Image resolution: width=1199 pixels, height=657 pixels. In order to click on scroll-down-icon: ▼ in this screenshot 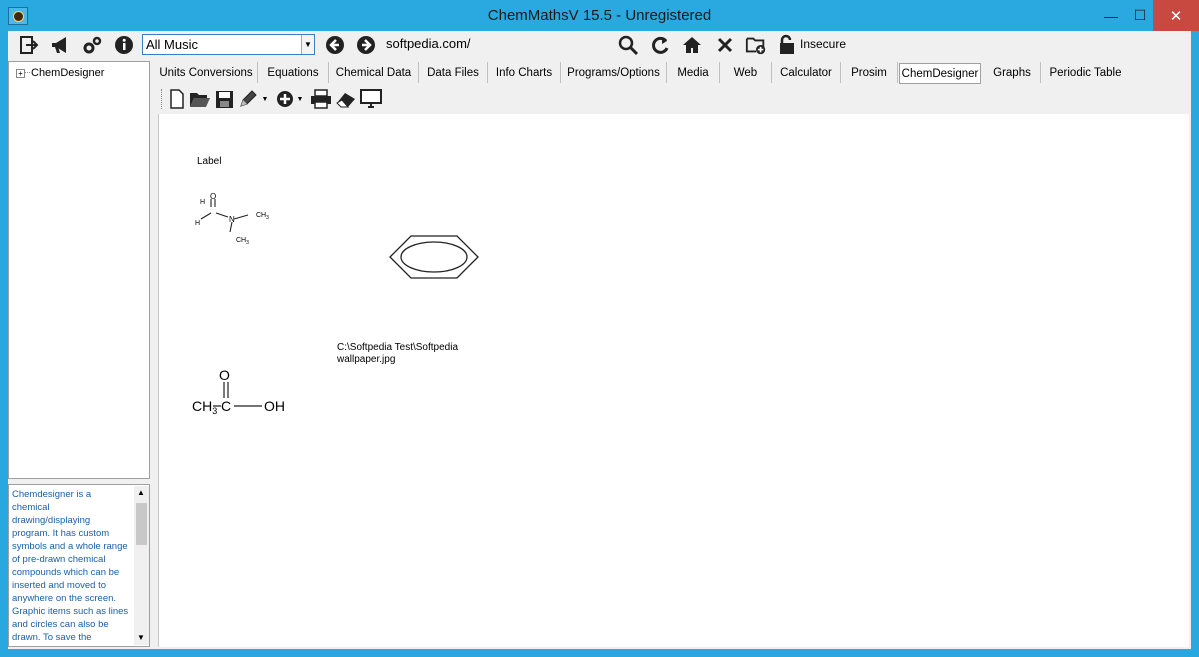, I will do `click(141, 637)`.